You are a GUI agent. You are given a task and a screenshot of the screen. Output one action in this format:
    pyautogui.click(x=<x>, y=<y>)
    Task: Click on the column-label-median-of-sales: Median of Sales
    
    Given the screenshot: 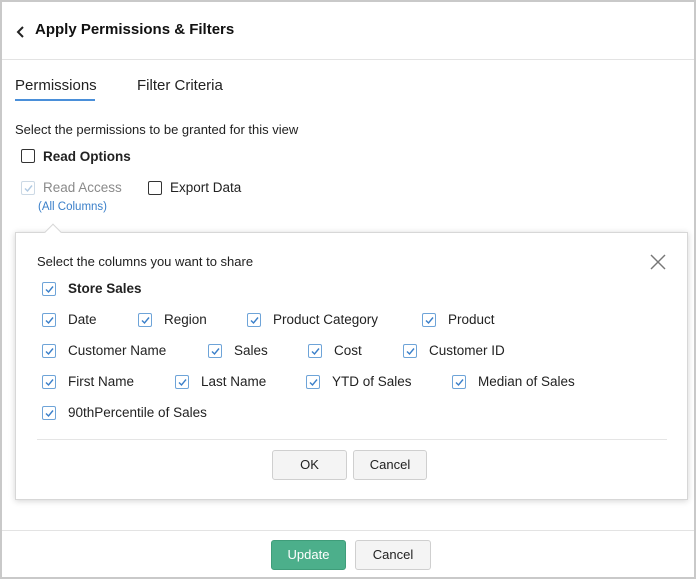 What is the action you would take?
    pyautogui.click(x=526, y=381)
    